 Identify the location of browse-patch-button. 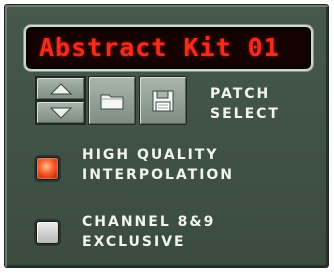
(112, 100).